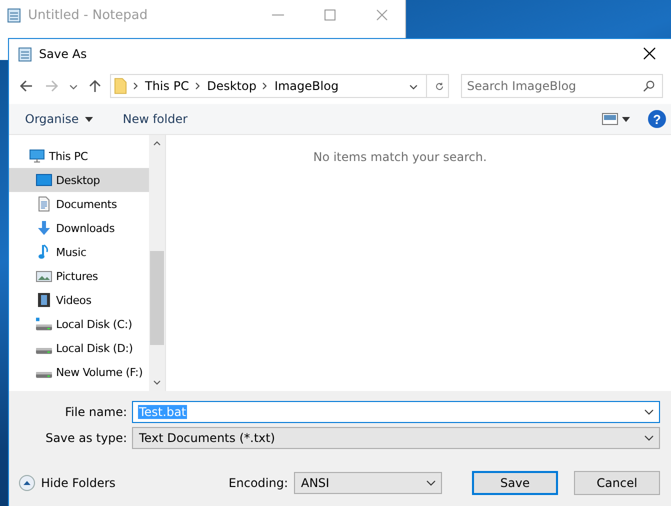 The width and height of the screenshot is (671, 506). I want to click on dialog-title: Save As, so click(63, 53).